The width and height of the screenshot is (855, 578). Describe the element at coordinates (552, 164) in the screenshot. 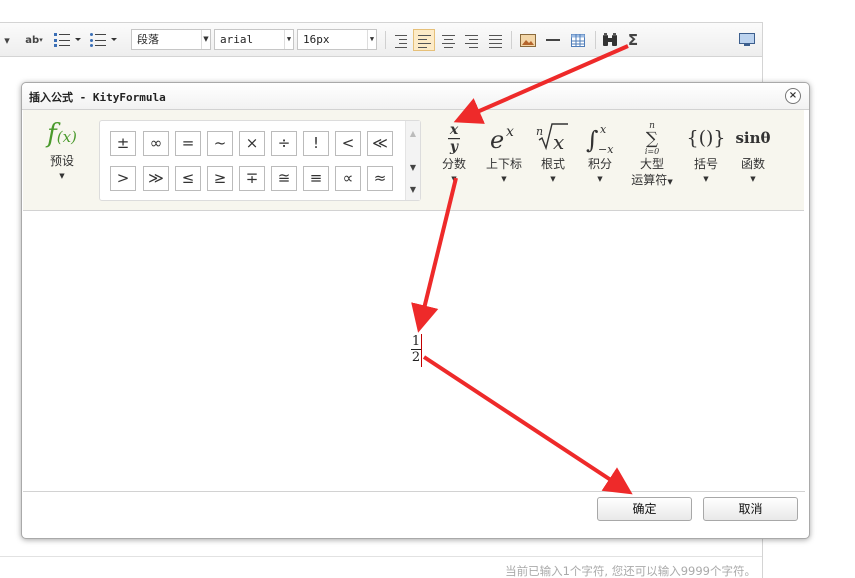

I see `radical-label: 根式` at that location.